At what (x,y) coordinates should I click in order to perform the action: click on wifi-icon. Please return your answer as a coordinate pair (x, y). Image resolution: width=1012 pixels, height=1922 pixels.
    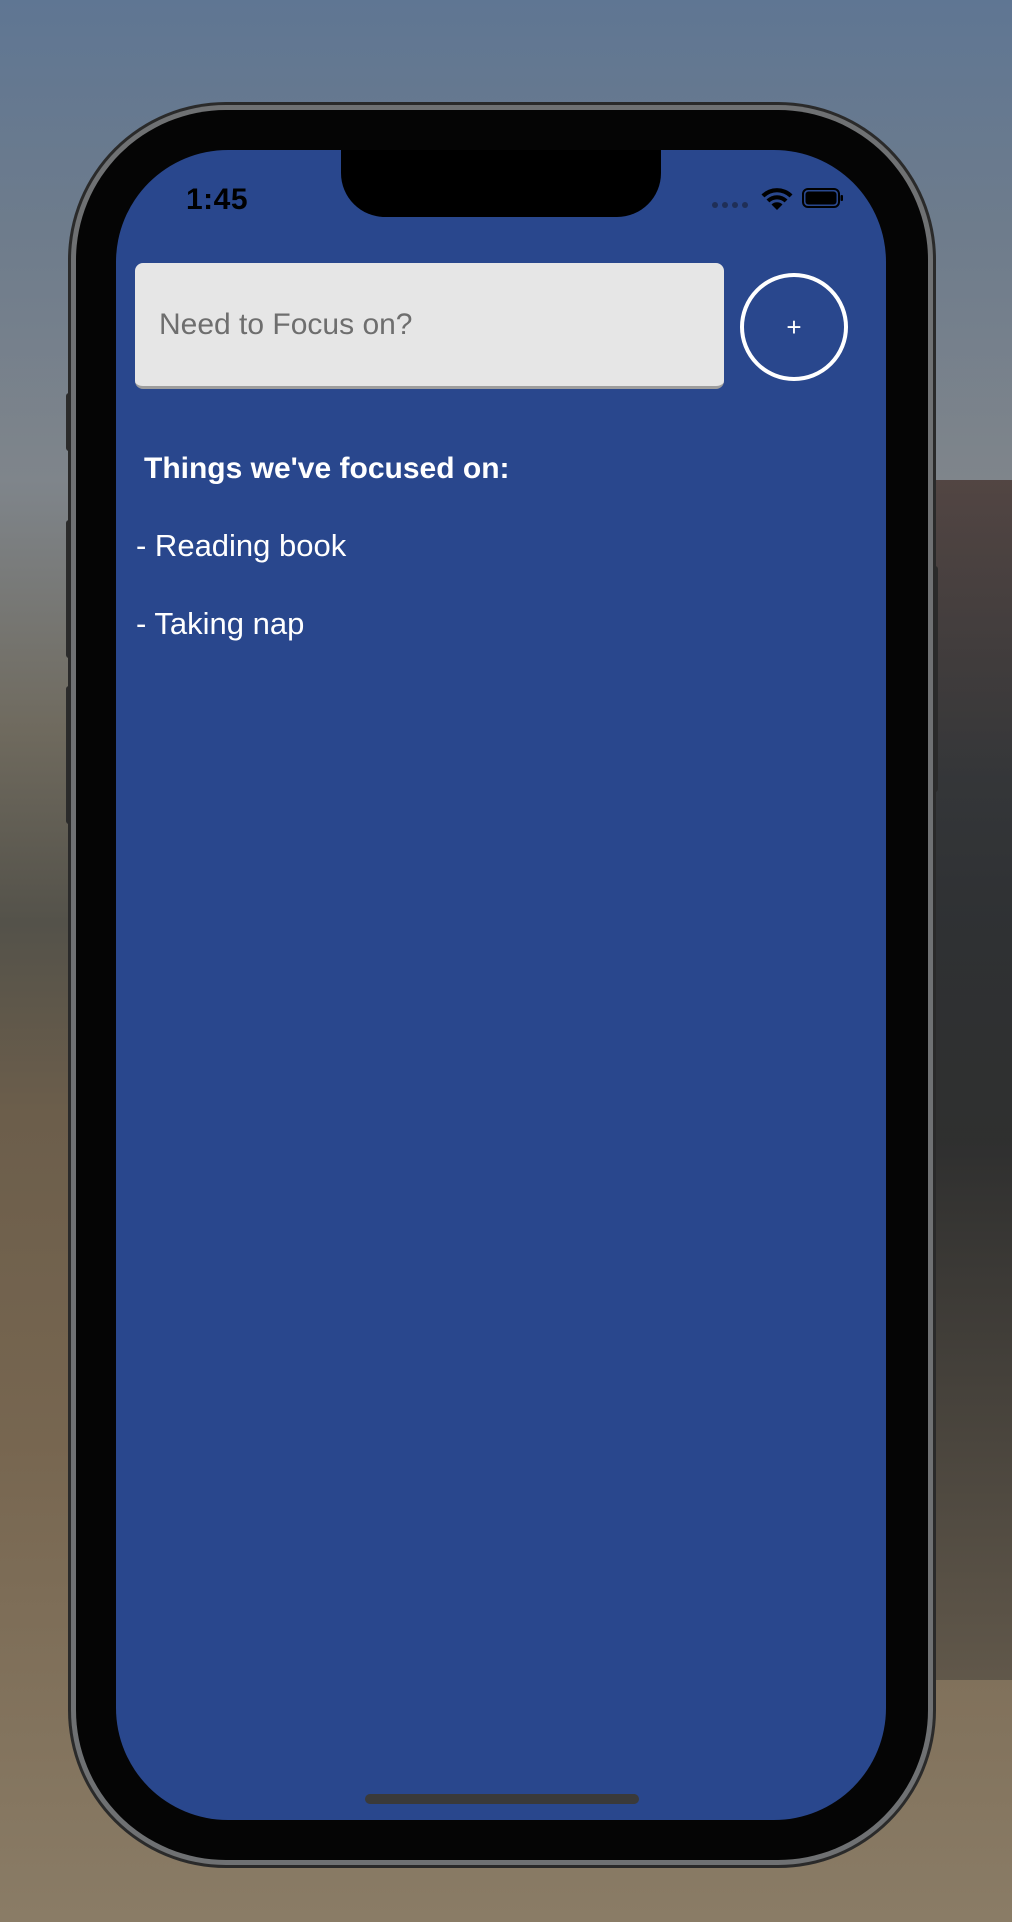
    Looking at the image, I should click on (777, 199).